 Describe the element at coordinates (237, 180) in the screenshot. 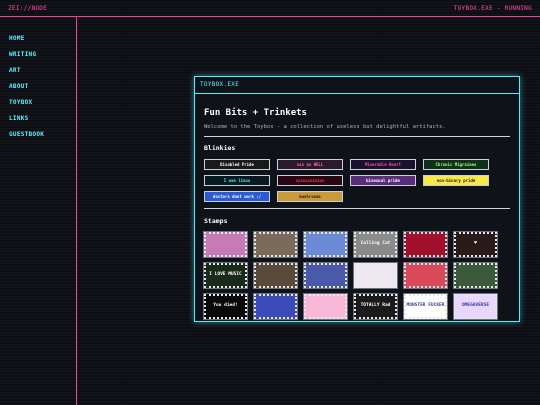

I see `blinkie-badge: I use linux` at that location.